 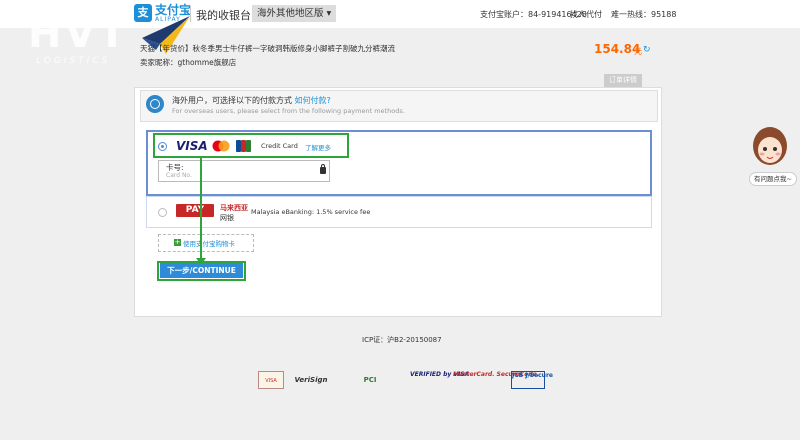 I want to click on malaysia-ebanking-radio, so click(x=162, y=212).